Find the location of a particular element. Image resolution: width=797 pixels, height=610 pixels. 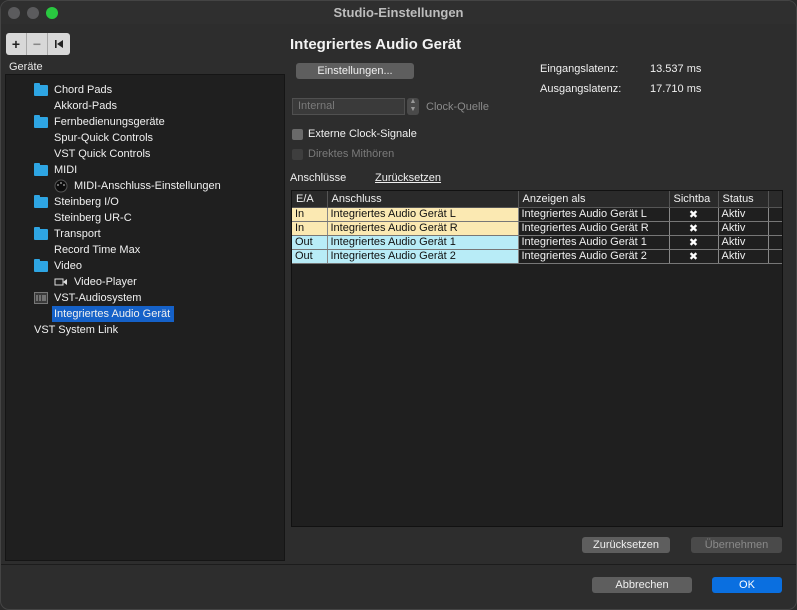

display-as-cell: Integriertes Audio Gerät 1 is located at coordinates (594, 242).